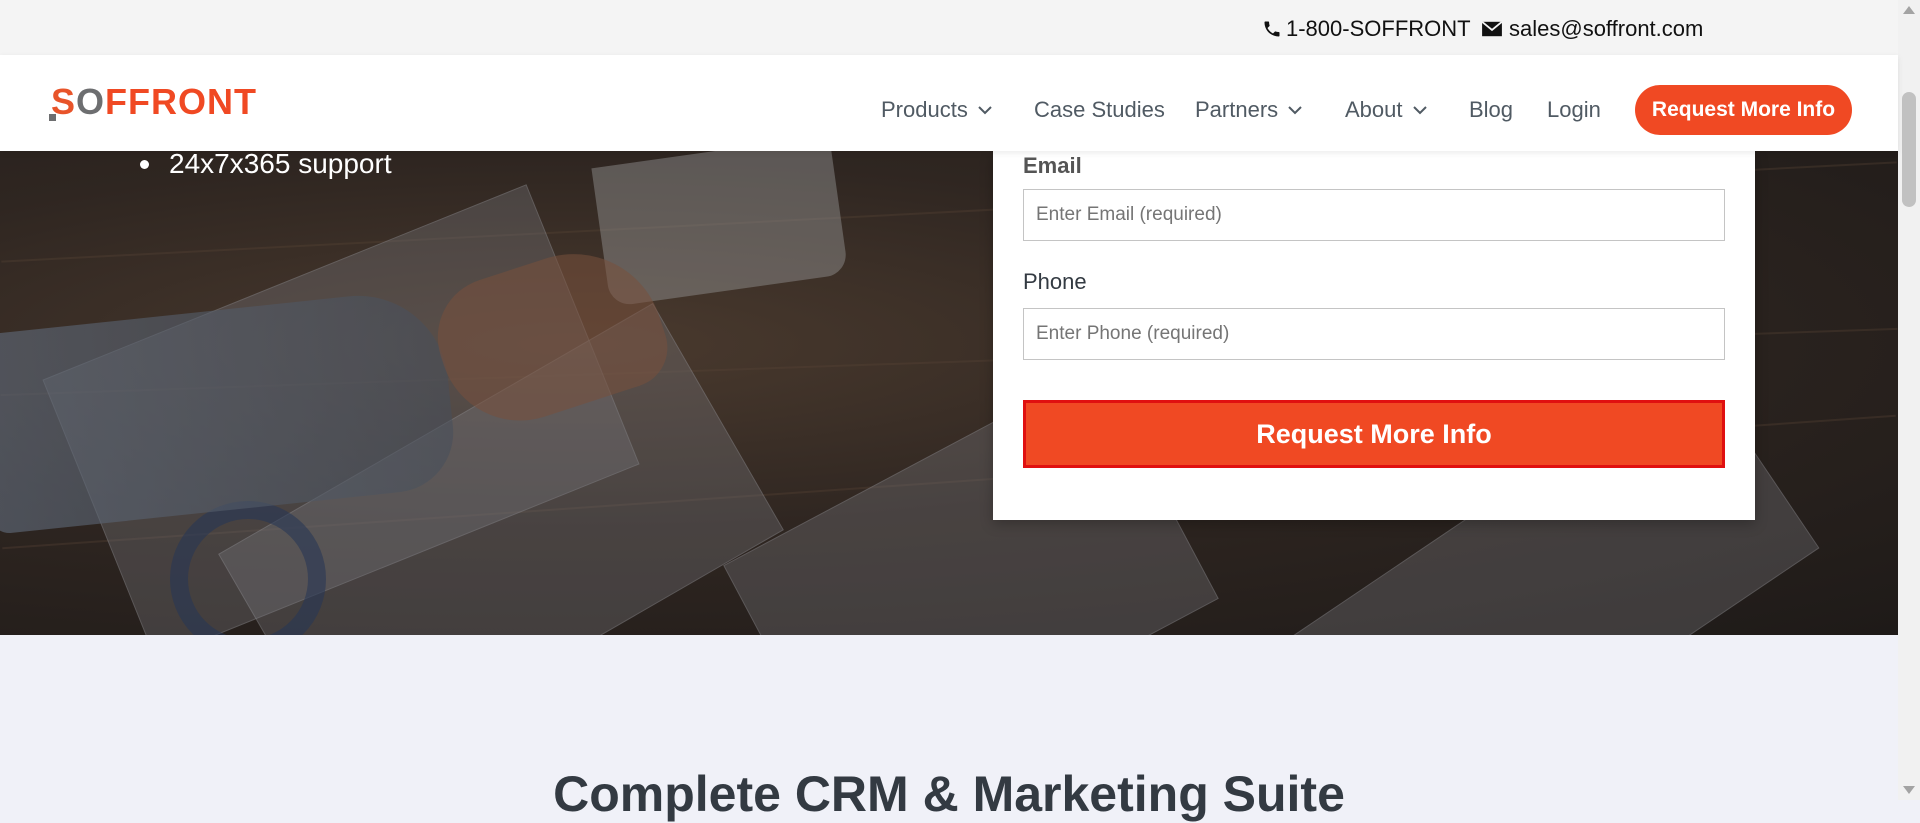 Image resolution: width=1920 pixels, height=823 pixels. Describe the element at coordinates (1492, 29) in the screenshot. I see `envelope-icon` at that location.